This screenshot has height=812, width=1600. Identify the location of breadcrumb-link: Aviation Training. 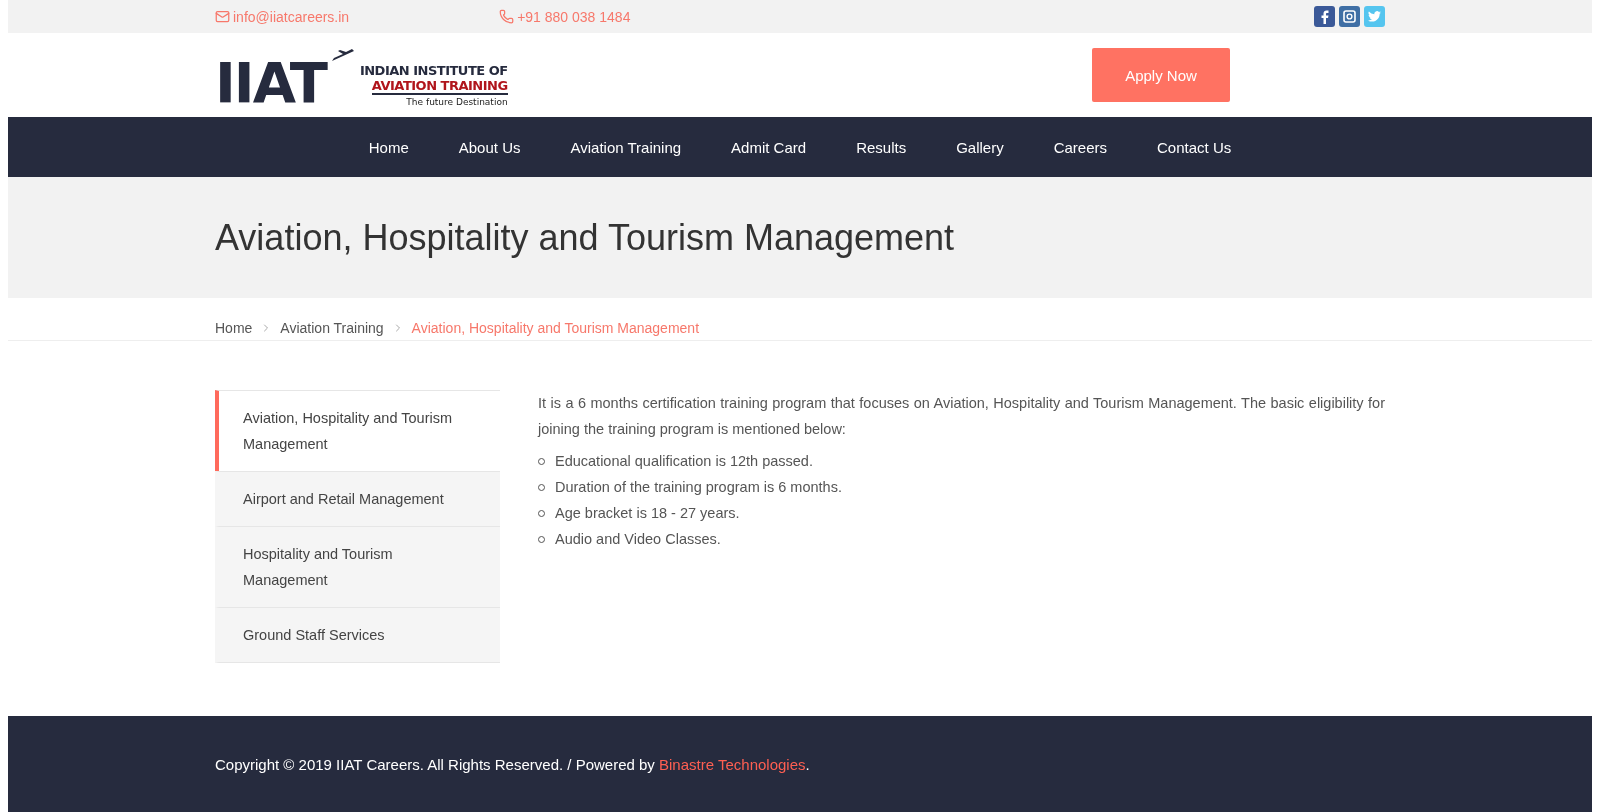
(332, 328).